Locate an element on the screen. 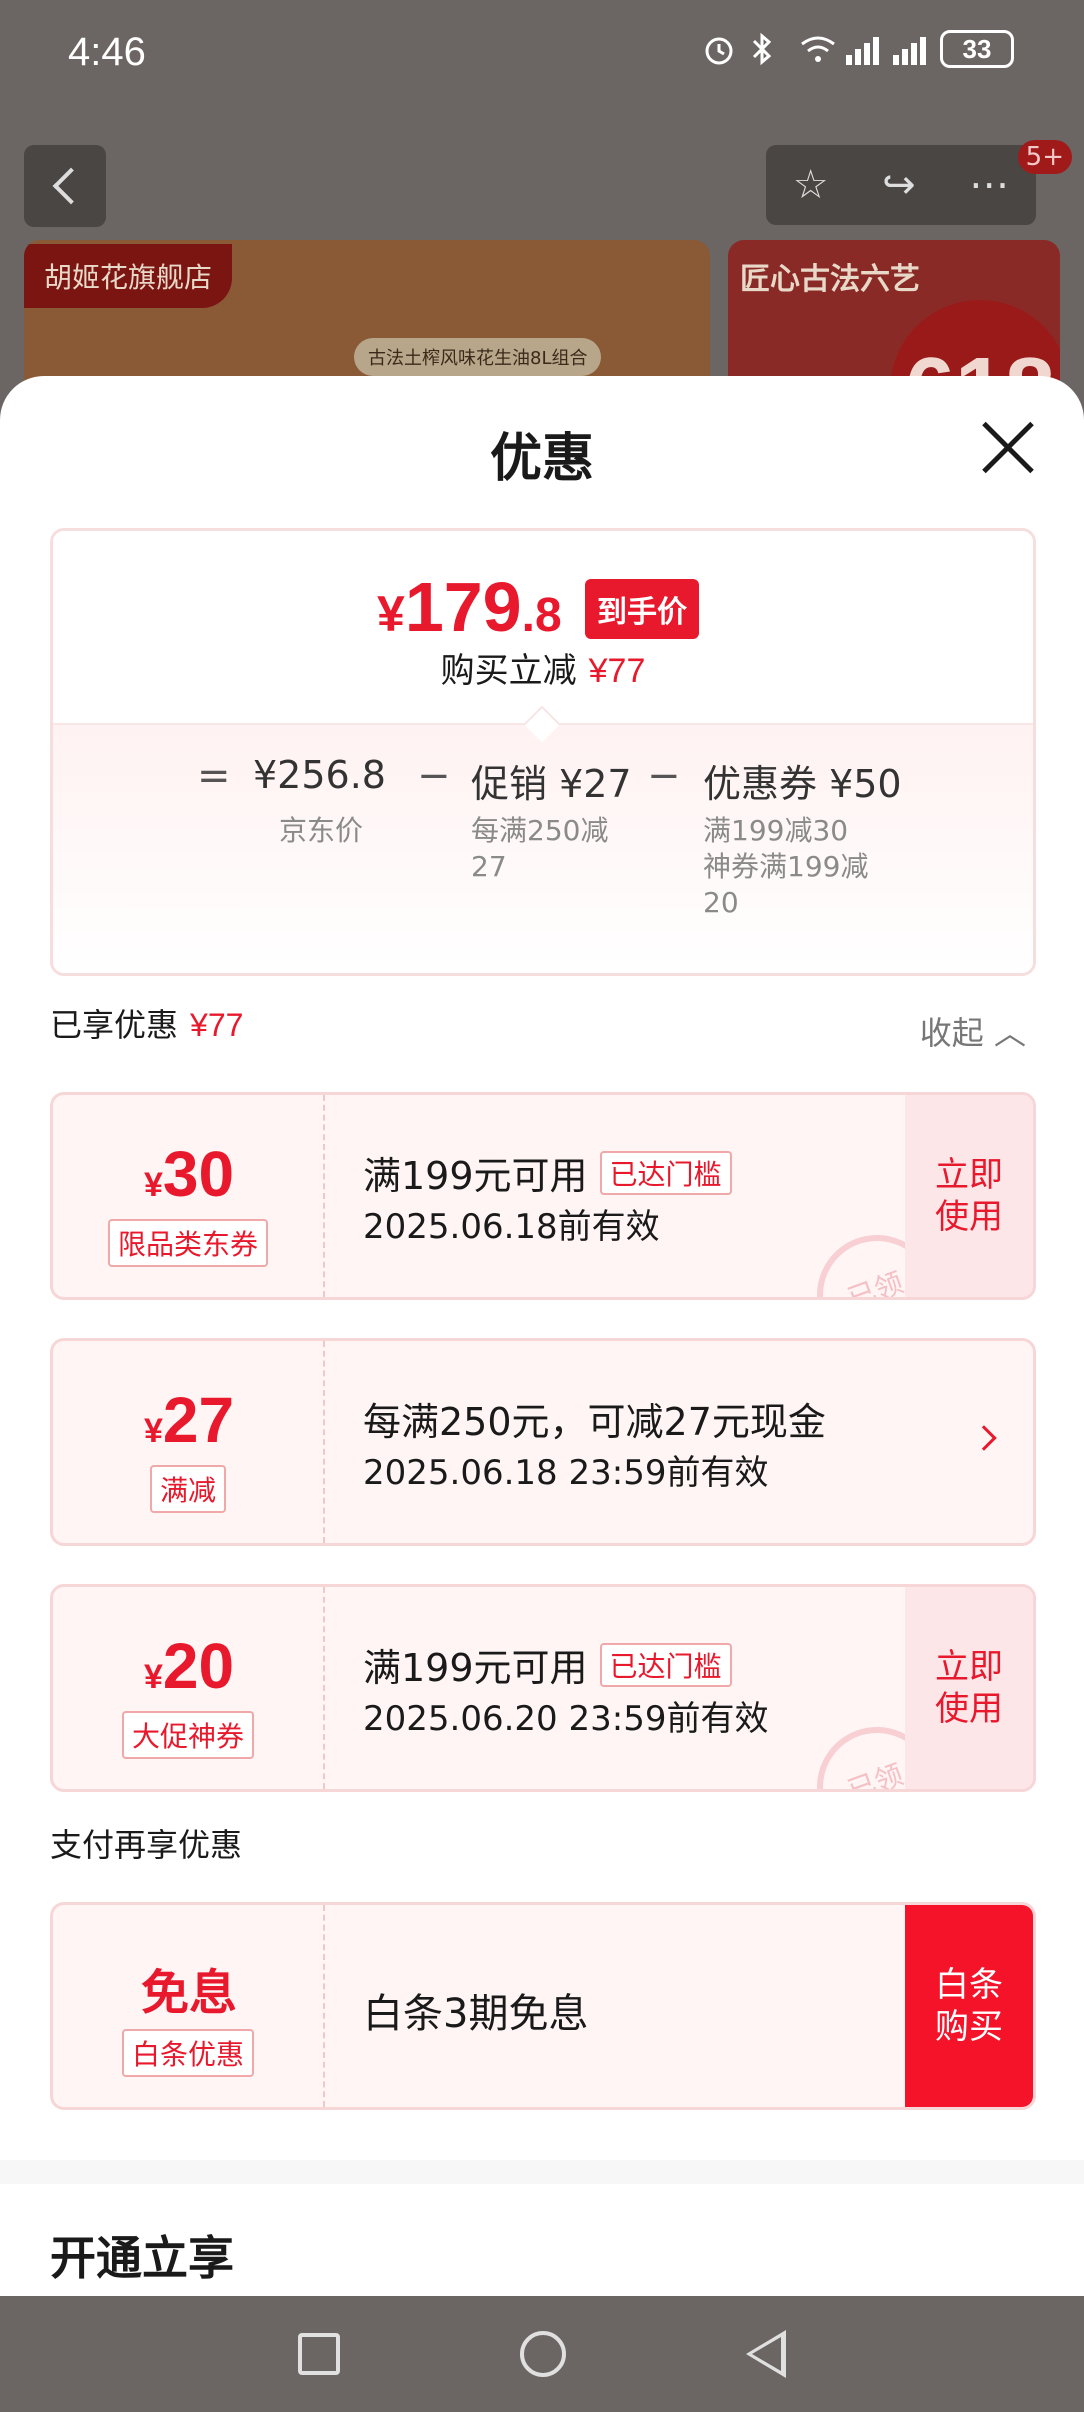  promotion-kind: 满减 is located at coordinates (188, 1489).